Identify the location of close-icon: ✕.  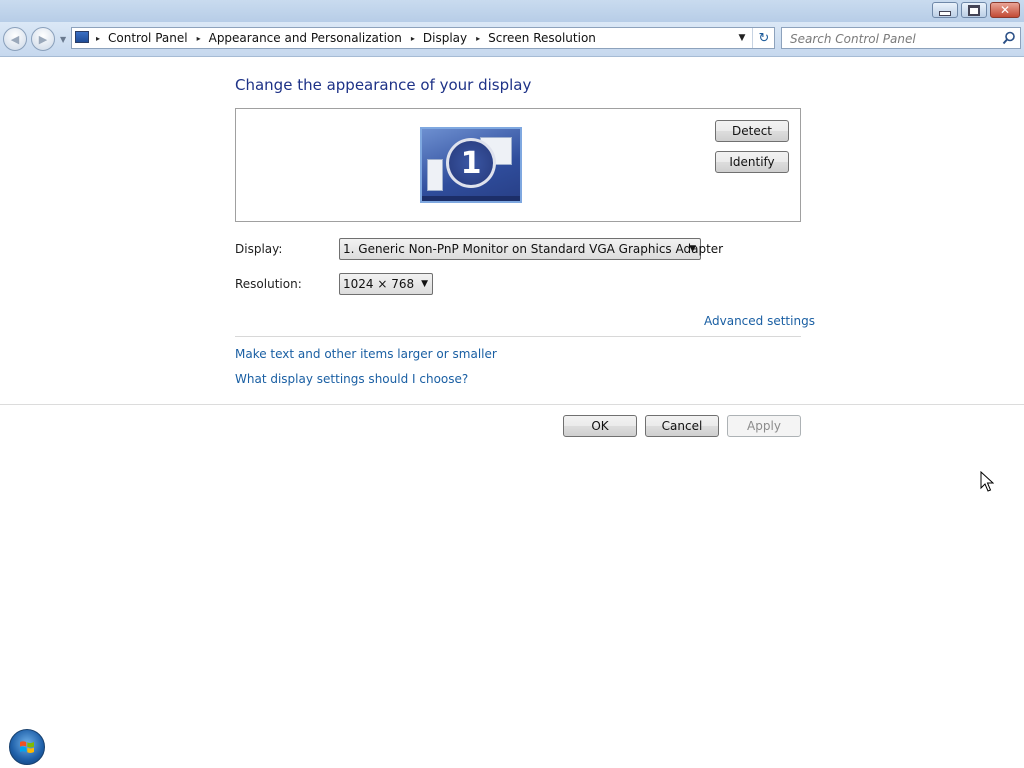
(1005, 10).